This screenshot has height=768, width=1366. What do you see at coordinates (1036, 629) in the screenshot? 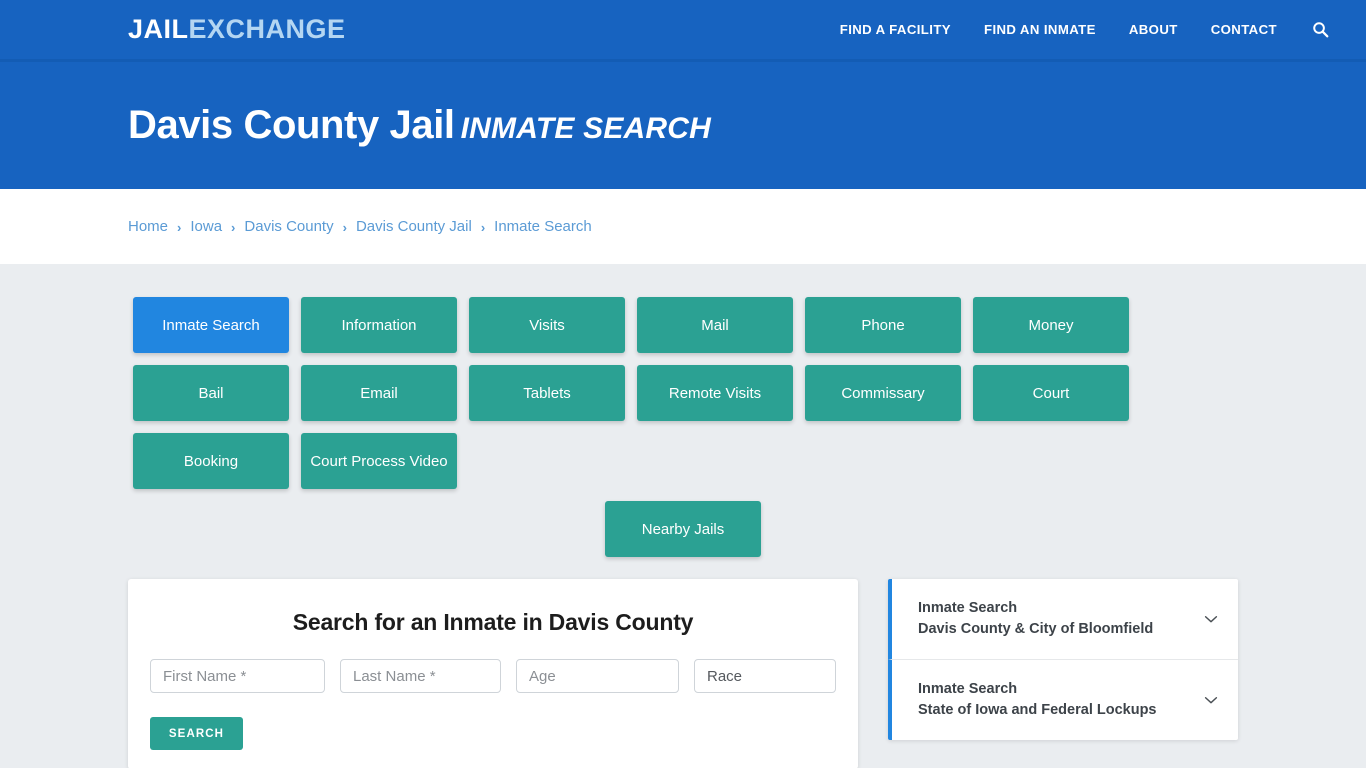
I see `accordion-item-subtitle: Davis County & City of Bloomfield` at bounding box center [1036, 629].